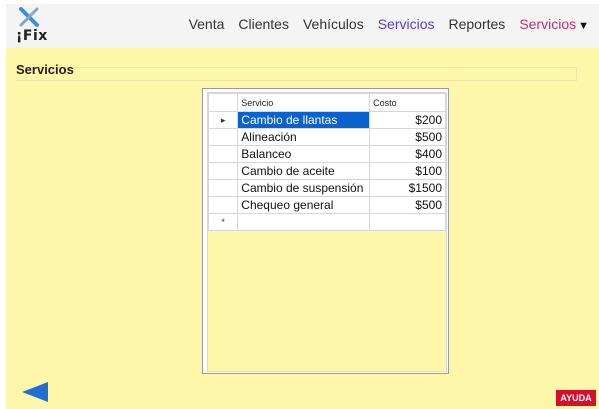  Describe the element at coordinates (29, 17) in the screenshot. I see `tools-icon` at that location.